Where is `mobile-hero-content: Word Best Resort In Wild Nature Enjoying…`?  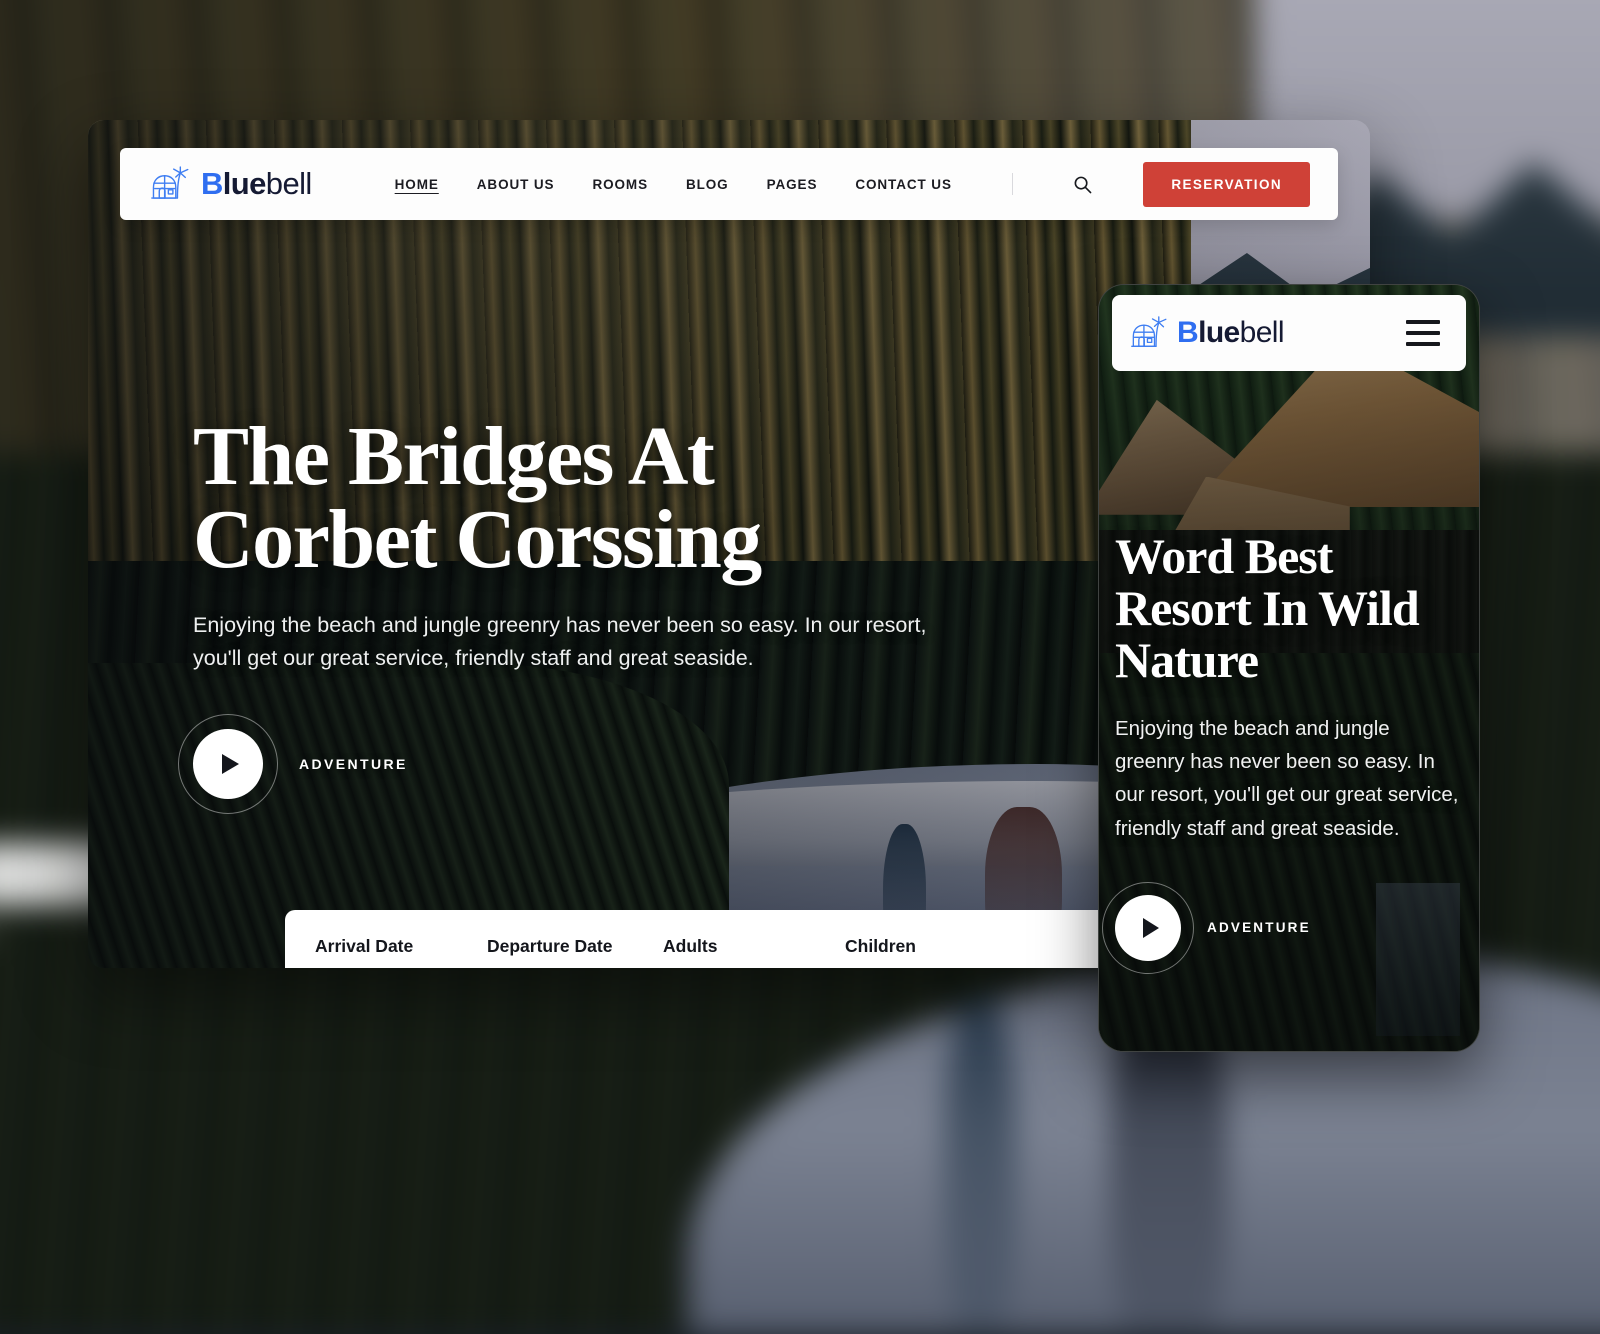 mobile-hero-content: Word Best Resort In Wild Nature Enjoying… is located at coordinates (1289, 745).